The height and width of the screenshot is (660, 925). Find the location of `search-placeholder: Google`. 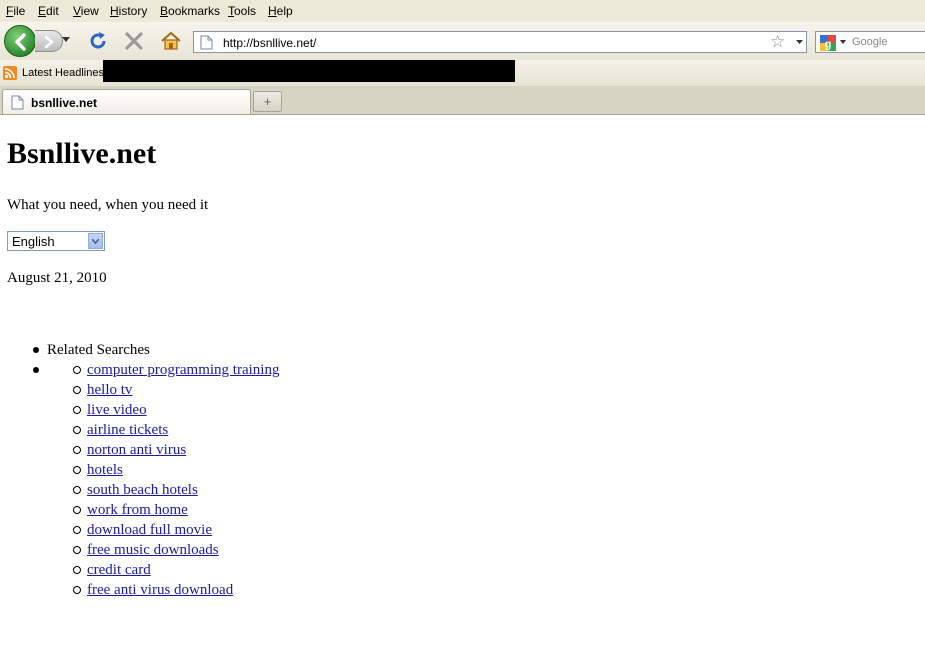

search-placeholder: Google is located at coordinates (870, 42).